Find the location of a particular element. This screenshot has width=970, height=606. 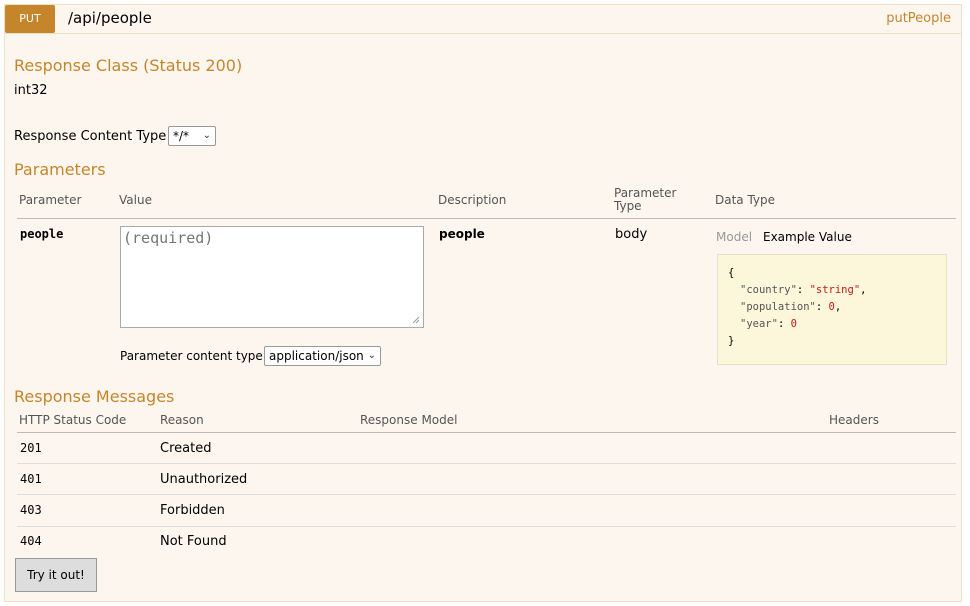

resize-handle-icon is located at coordinates (416, 320).